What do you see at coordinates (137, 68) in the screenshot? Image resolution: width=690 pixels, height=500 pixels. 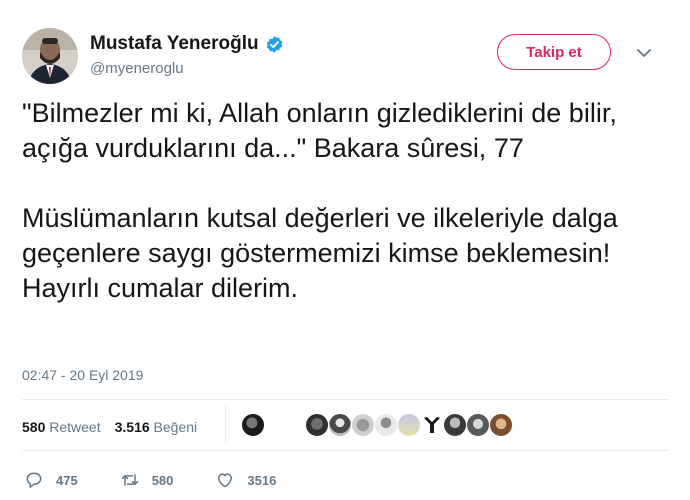 I see `user-handle: @myeneroglu` at bounding box center [137, 68].